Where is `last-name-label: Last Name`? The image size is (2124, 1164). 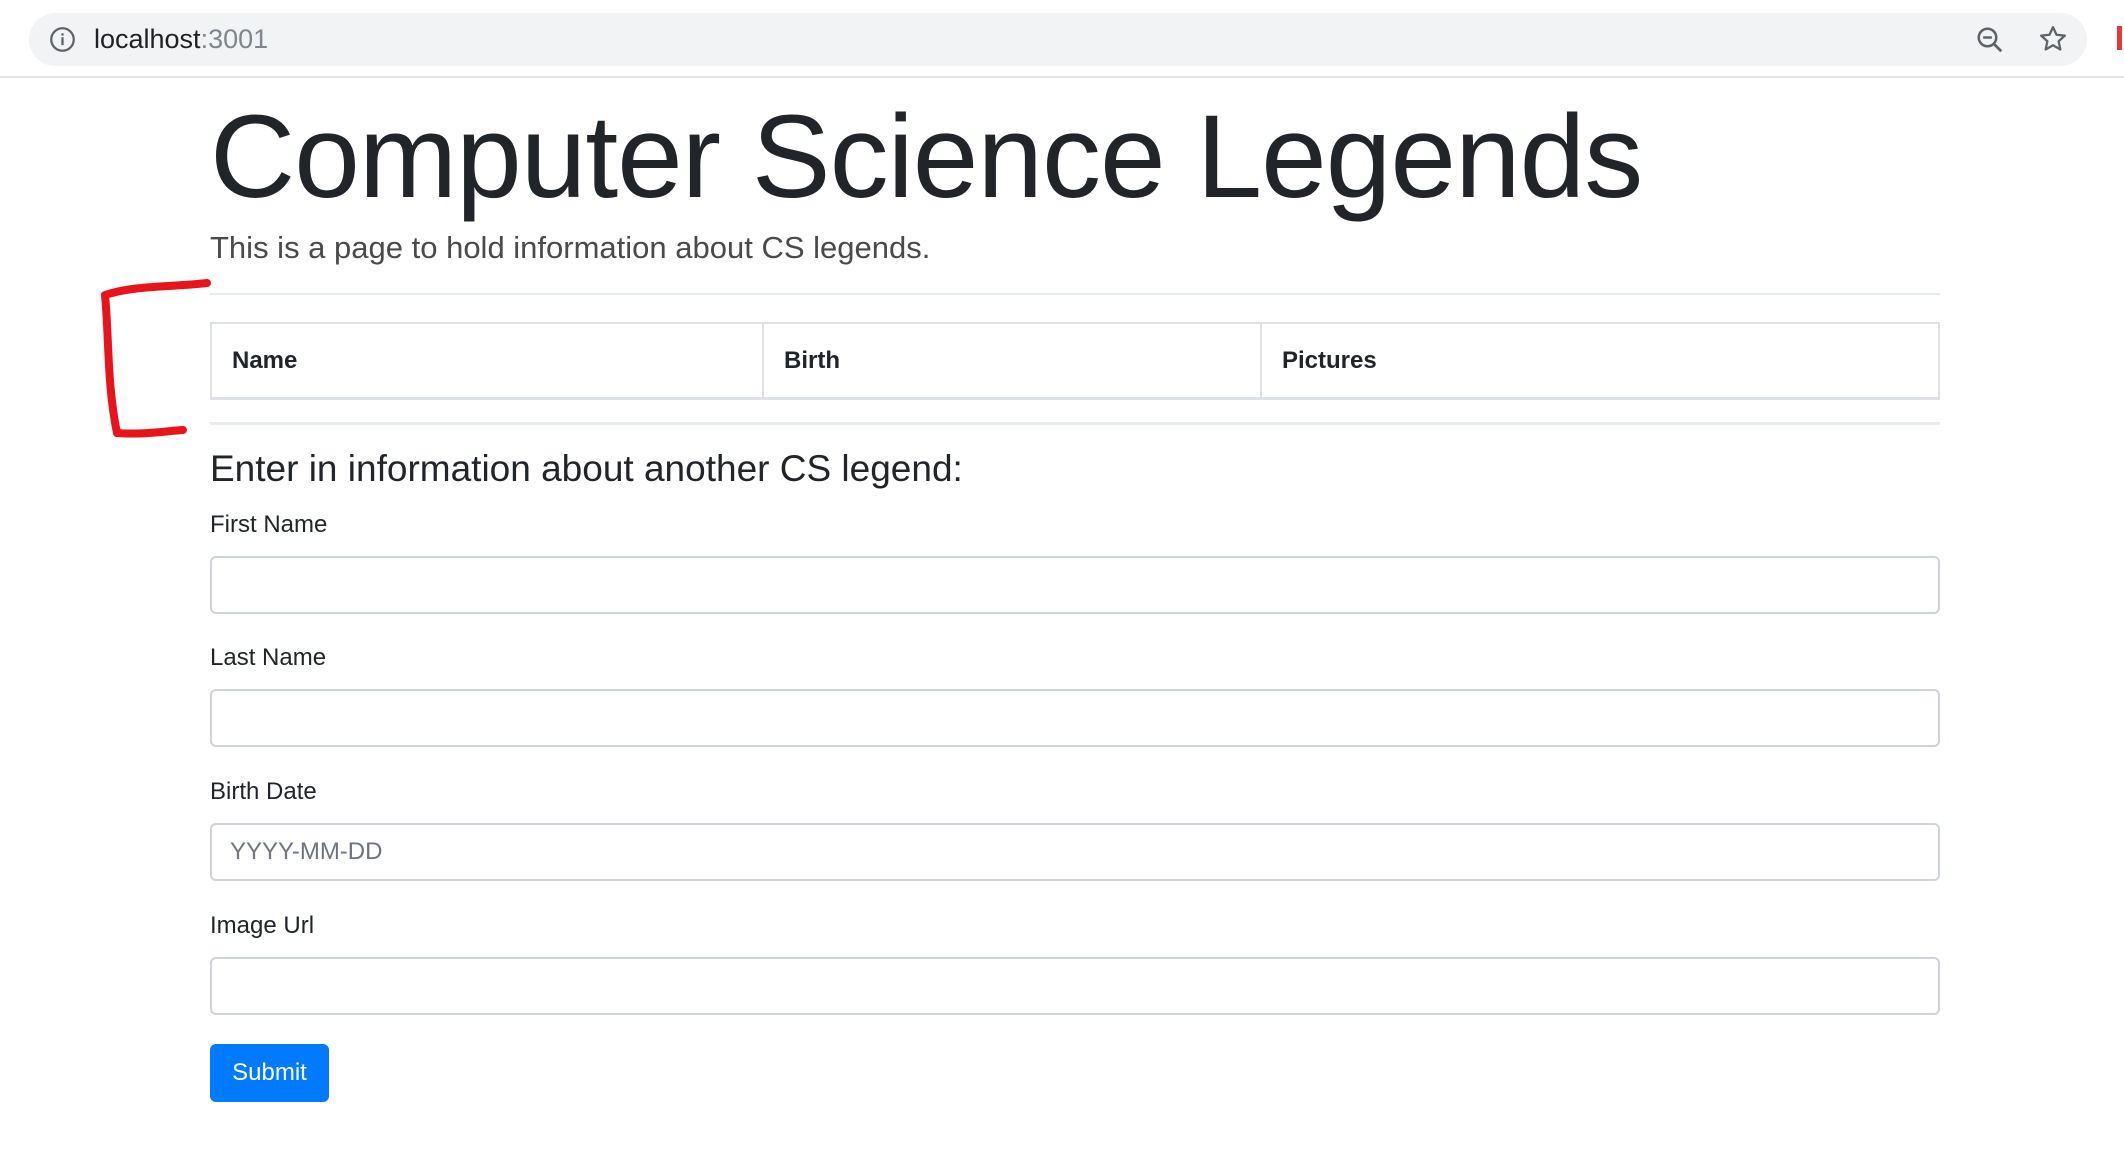 last-name-label: Last Name is located at coordinates (268, 657).